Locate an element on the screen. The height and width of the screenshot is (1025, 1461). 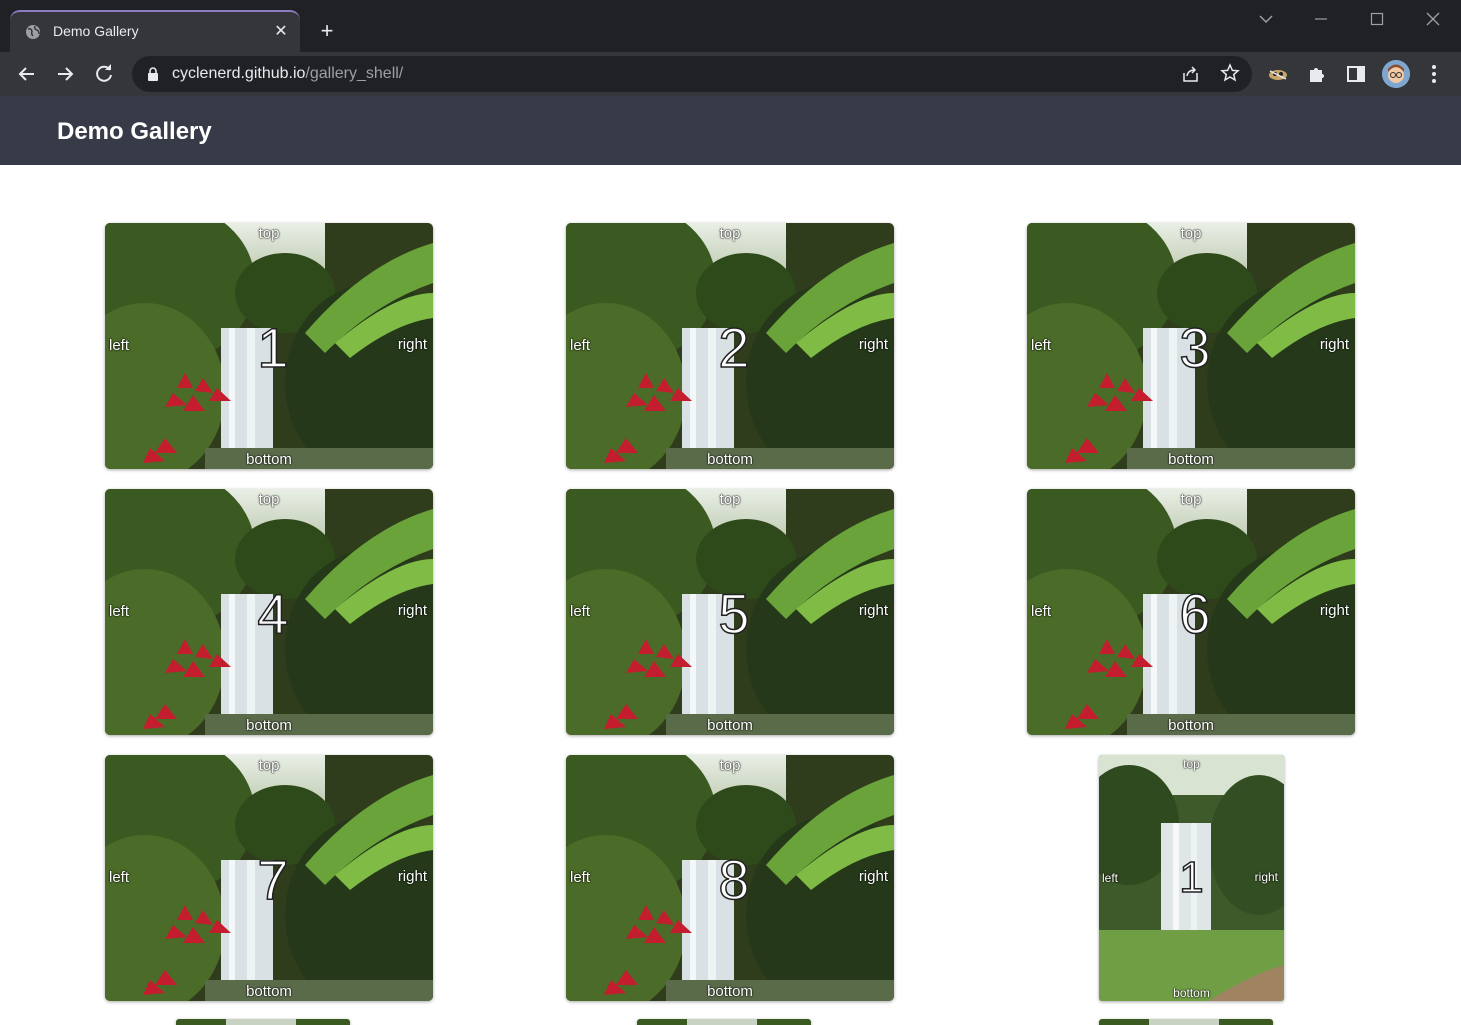
puzzle-icon is located at coordinates (1317, 74).